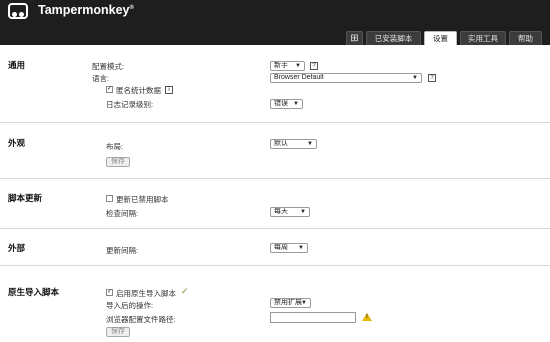  Describe the element at coordinates (17, 65) in the screenshot. I see `section-title-general: 通用` at that location.